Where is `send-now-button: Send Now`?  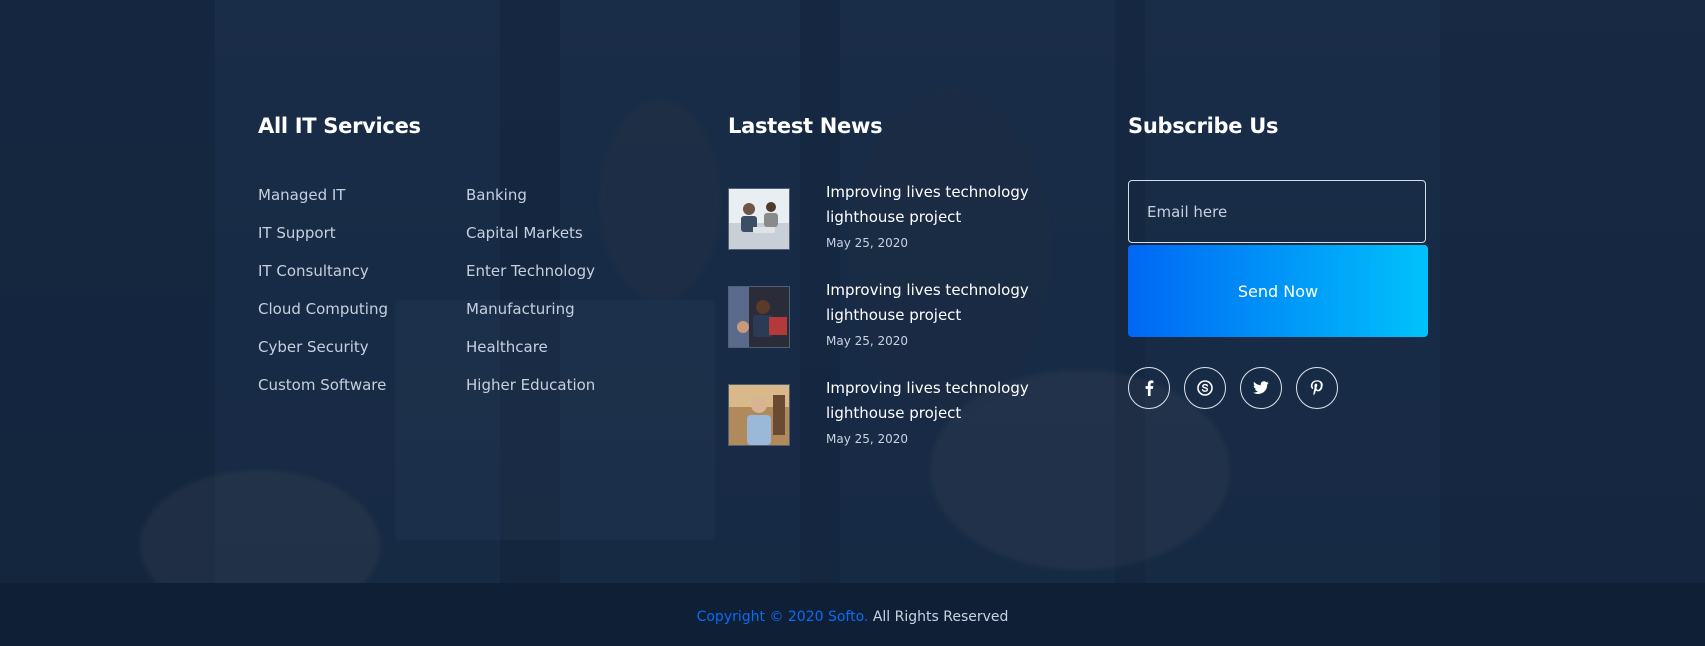 send-now-button: Send Now is located at coordinates (1278, 291).